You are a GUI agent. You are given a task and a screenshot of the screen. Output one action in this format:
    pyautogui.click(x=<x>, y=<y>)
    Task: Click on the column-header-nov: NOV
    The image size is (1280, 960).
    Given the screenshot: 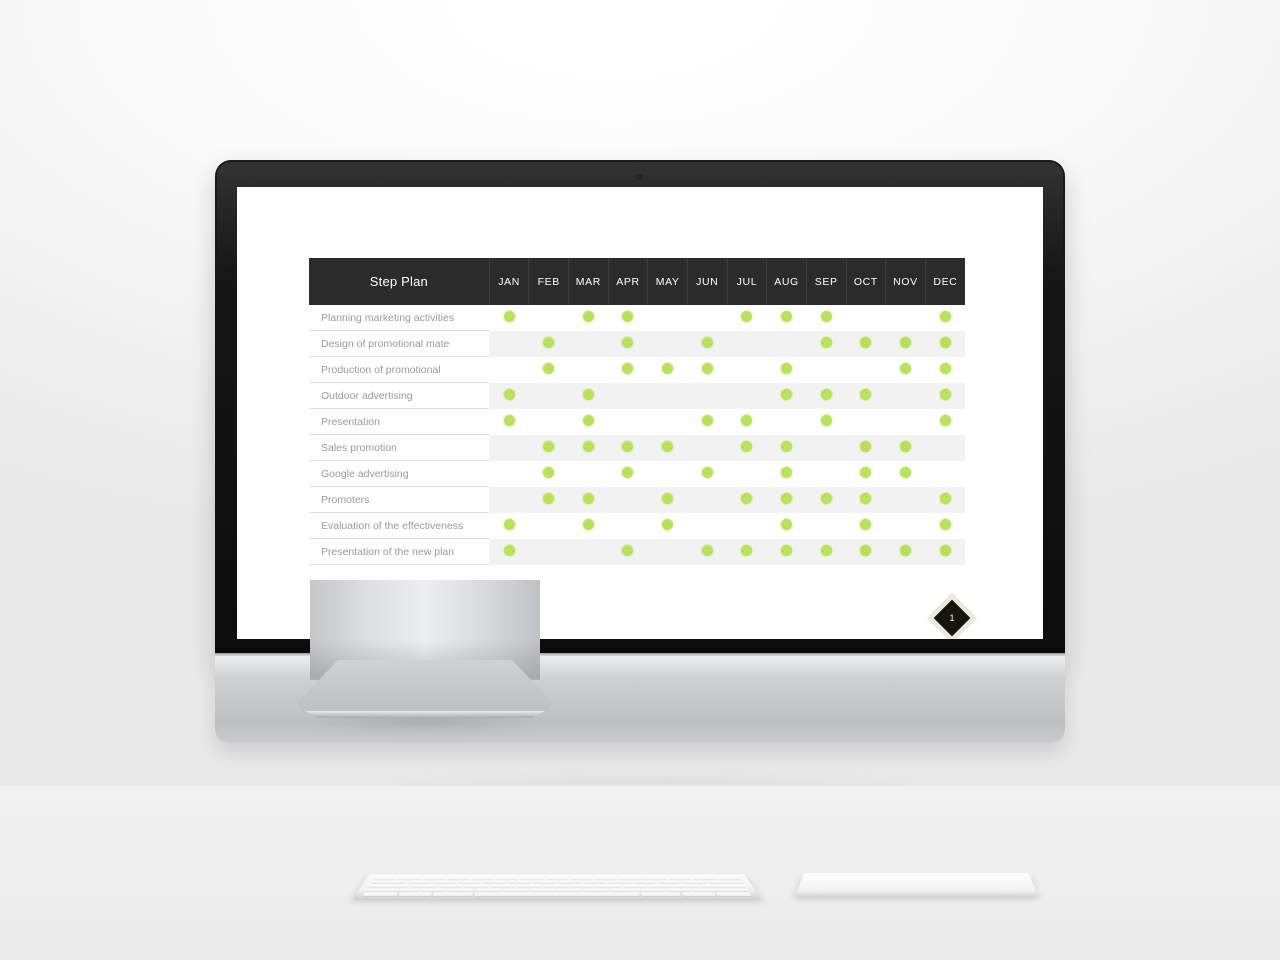 What is the action you would take?
    pyautogui.click(x=905, y=281)
    